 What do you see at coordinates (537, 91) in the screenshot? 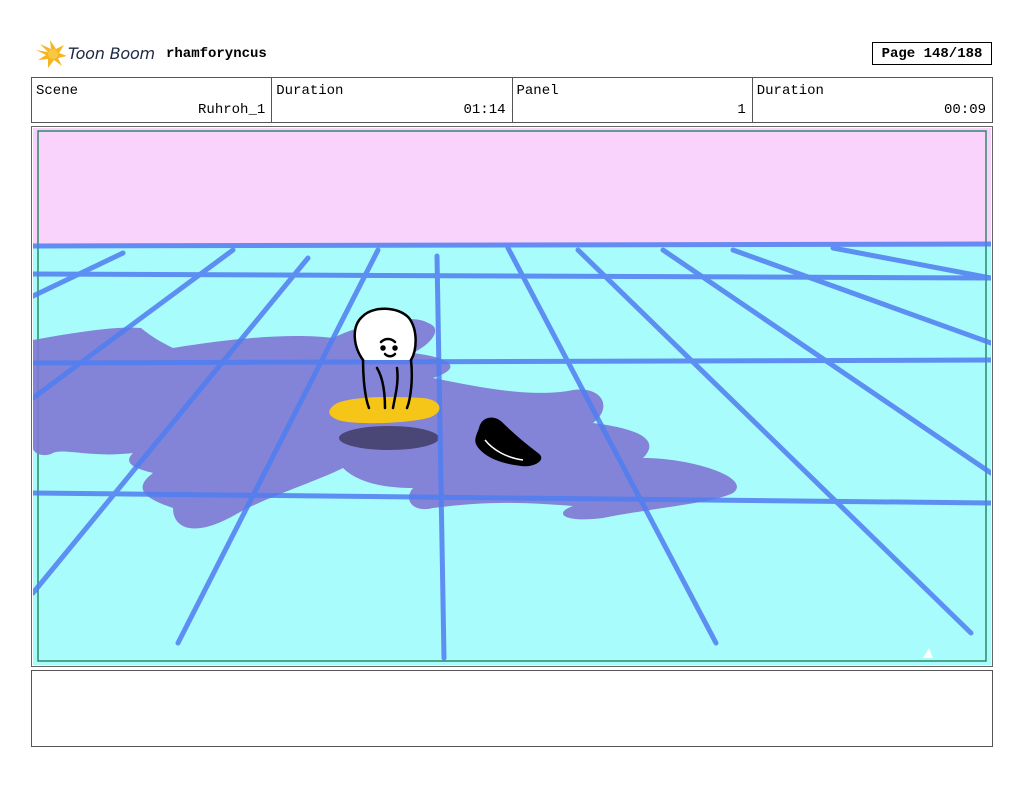
I see `panel-label: Panel` at bounding box center [537, 91].